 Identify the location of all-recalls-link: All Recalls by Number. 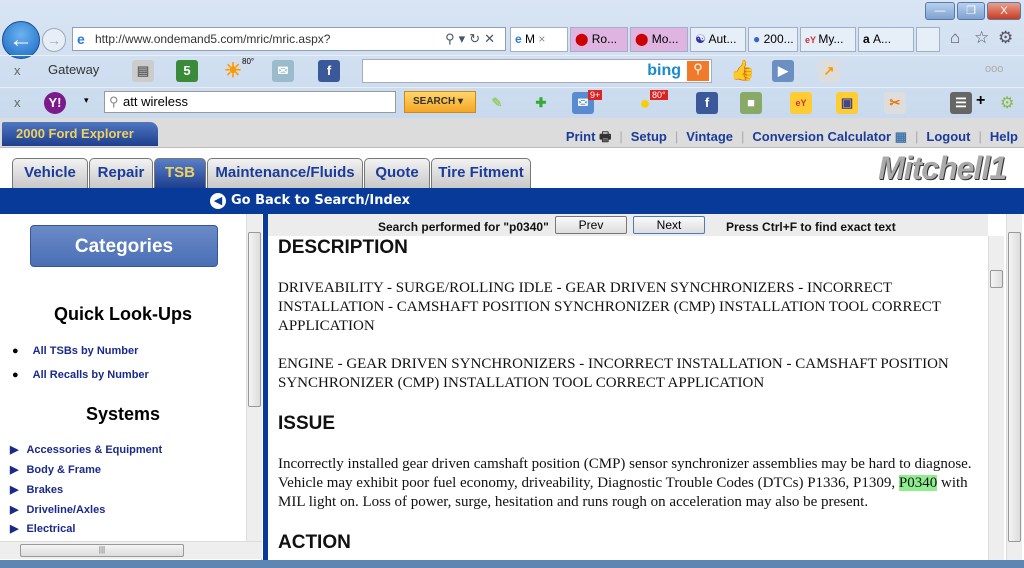
(91, 375).